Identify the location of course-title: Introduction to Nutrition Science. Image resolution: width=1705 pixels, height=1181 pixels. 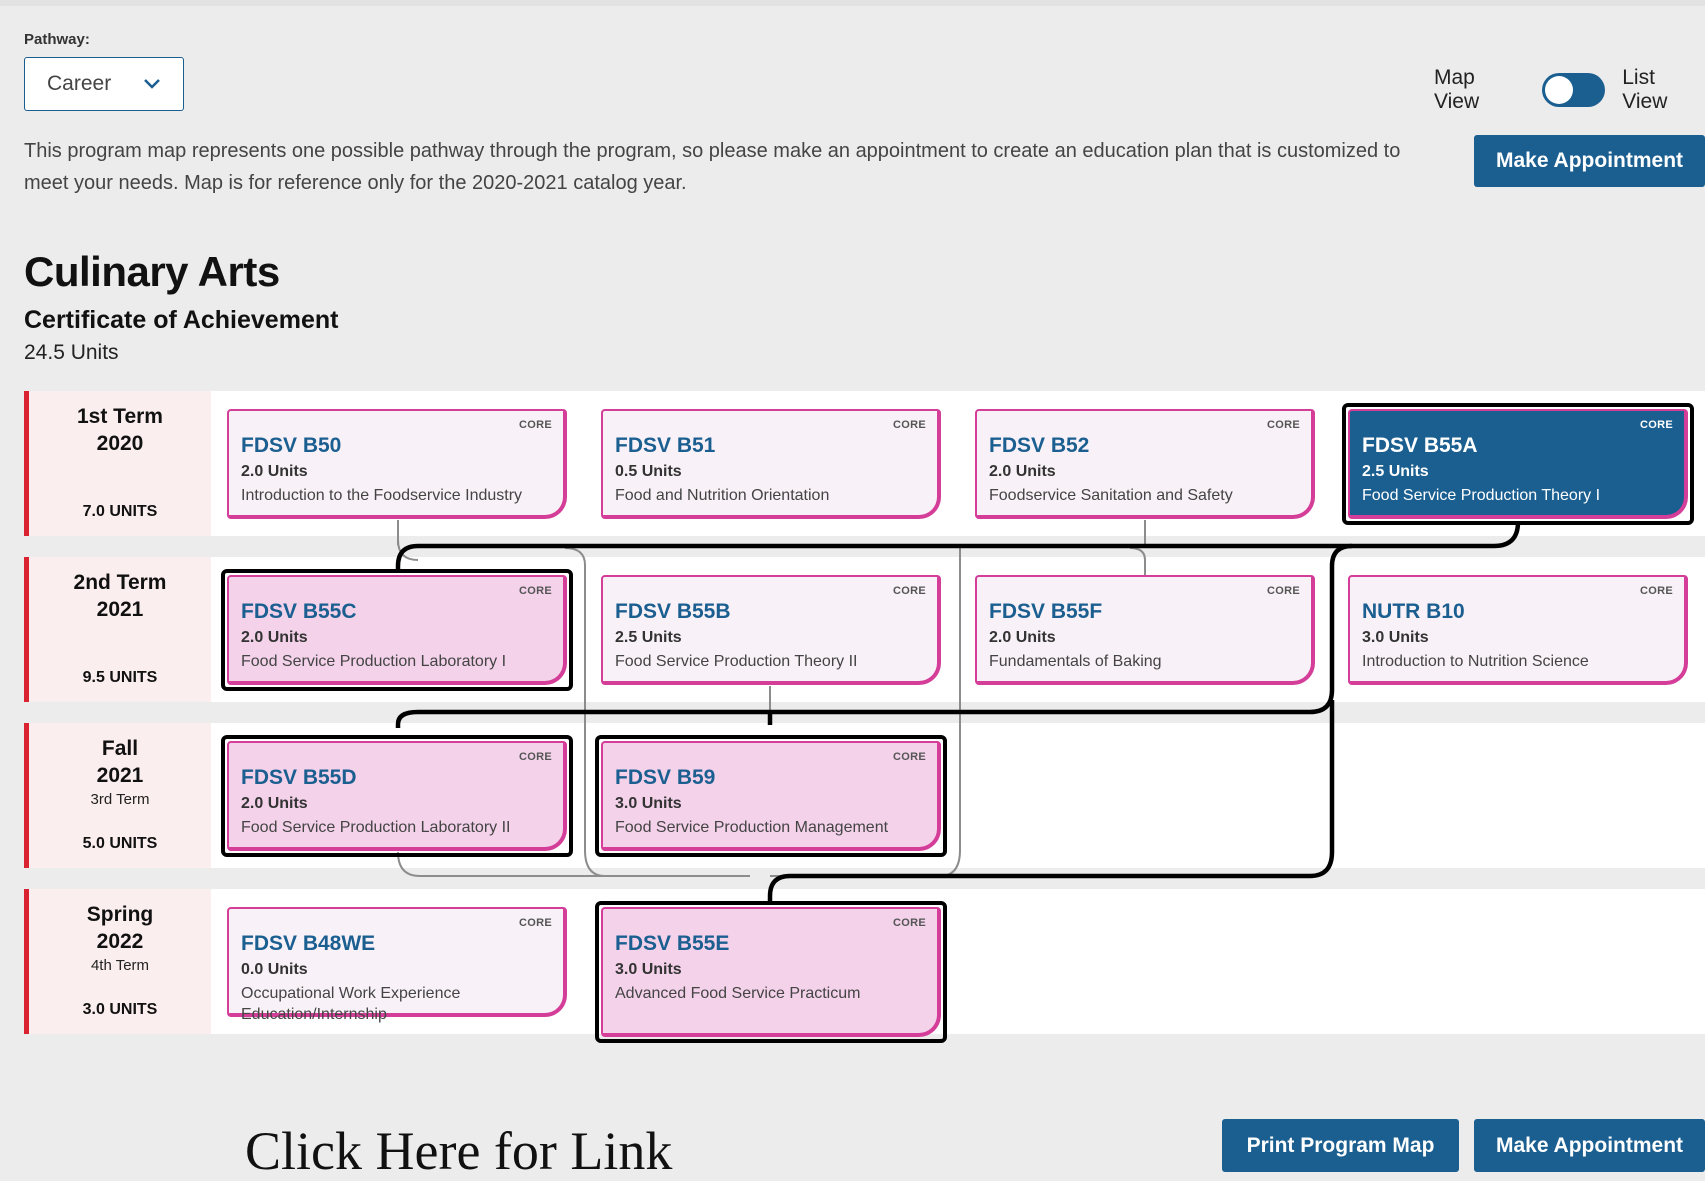
(1475, 661).